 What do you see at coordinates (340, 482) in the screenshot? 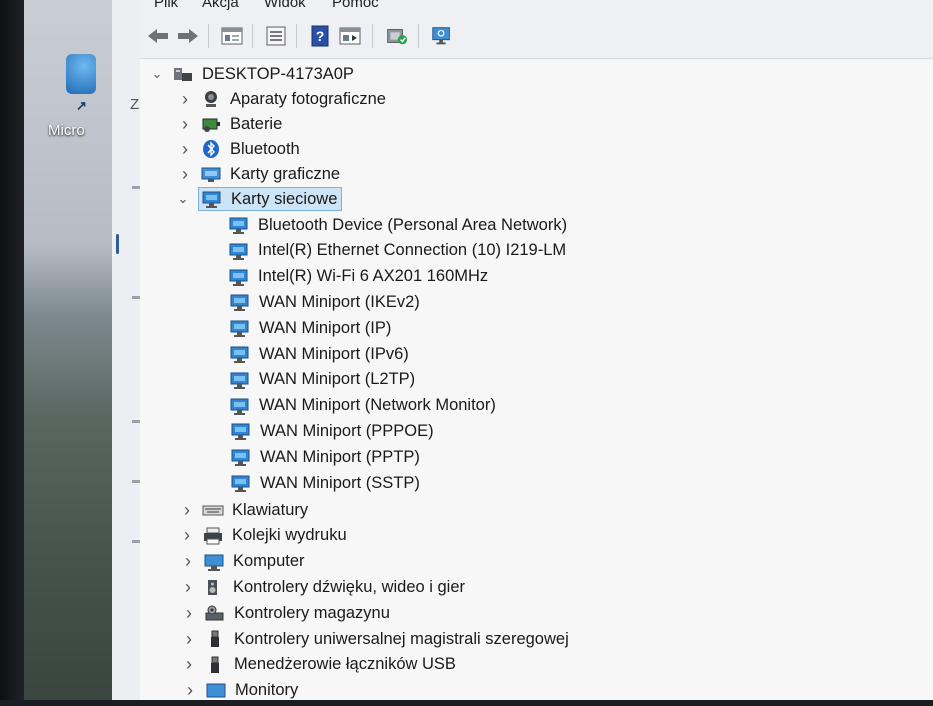
I see `tree-device-label: WAN Miniport (SSTP)` at bounding box center [340, 482].